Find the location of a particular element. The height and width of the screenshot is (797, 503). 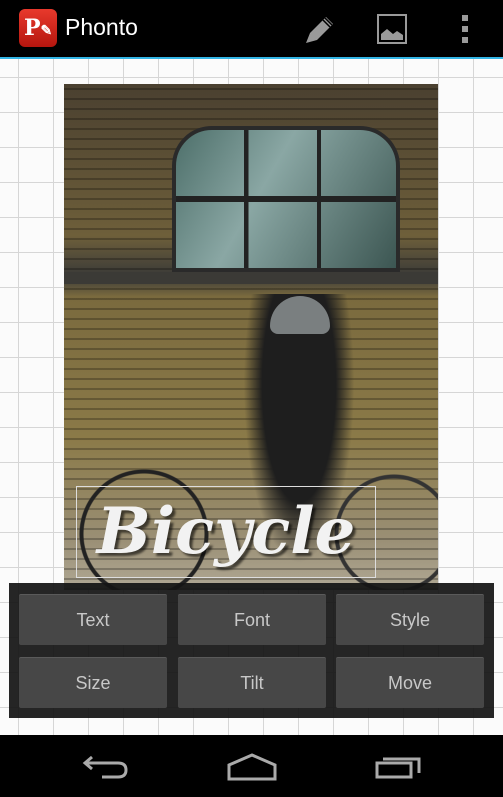

image-icon is located at coordinates (392, 29).